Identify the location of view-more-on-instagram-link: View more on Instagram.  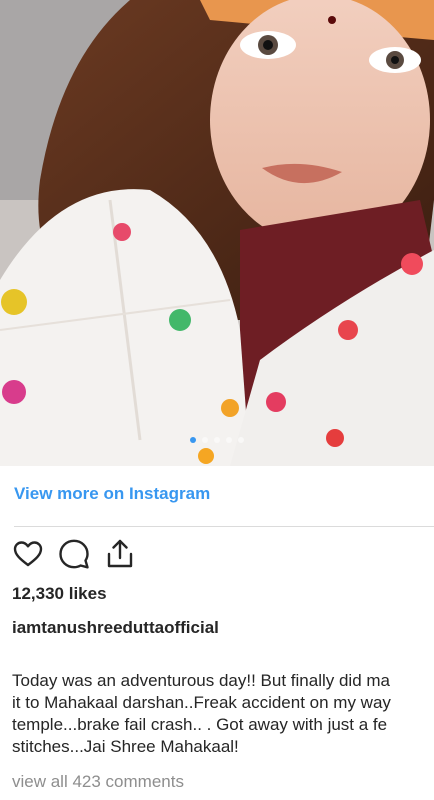
(112, 494).